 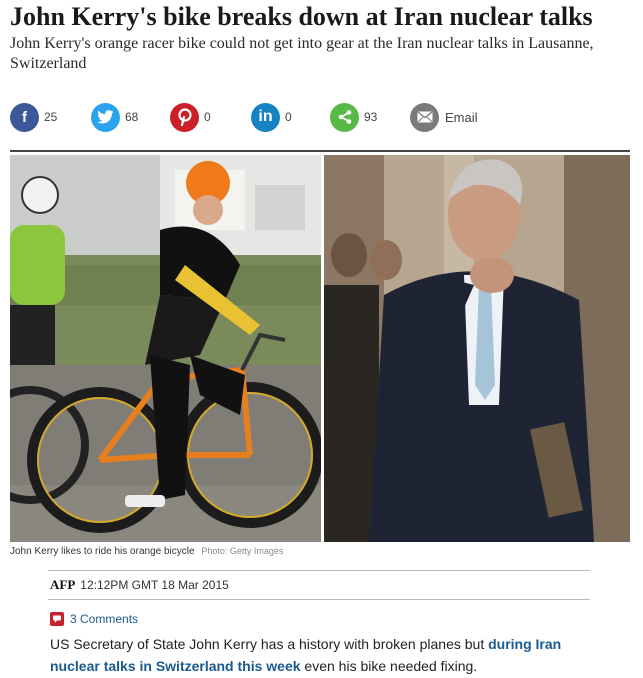 I want to click on comment-bubble-glyph, so click(x=57, y=619).